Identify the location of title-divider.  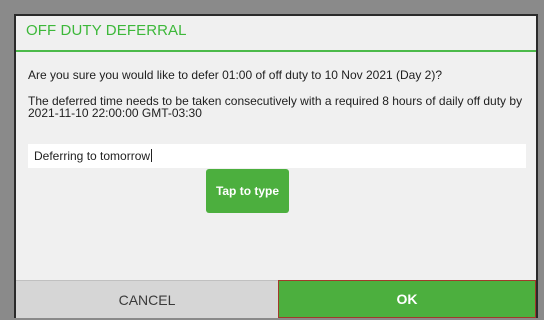
(276, 51).